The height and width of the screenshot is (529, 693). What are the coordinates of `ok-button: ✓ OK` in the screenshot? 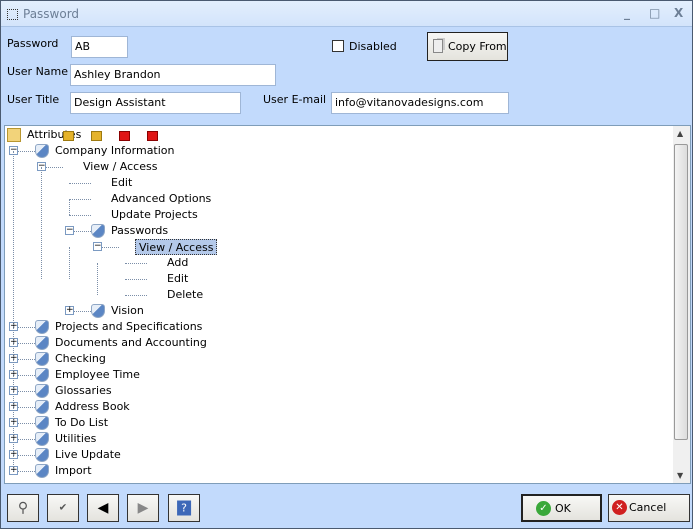 It's located at (561, 508).